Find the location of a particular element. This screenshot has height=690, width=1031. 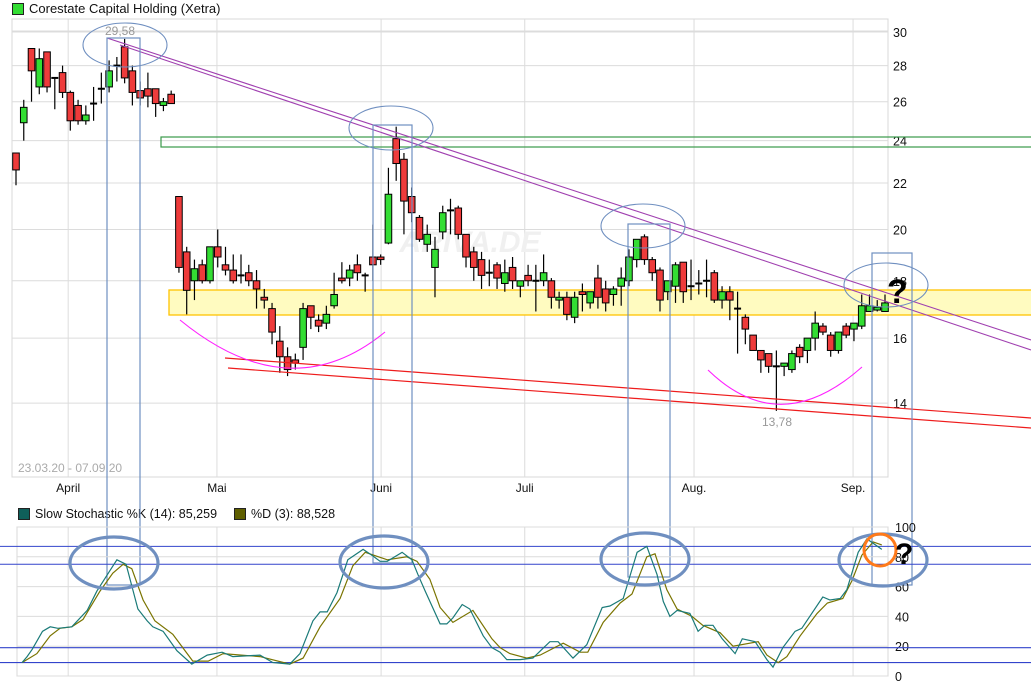

stoch-tick-label: 100 is located at coordinates (905, 528).